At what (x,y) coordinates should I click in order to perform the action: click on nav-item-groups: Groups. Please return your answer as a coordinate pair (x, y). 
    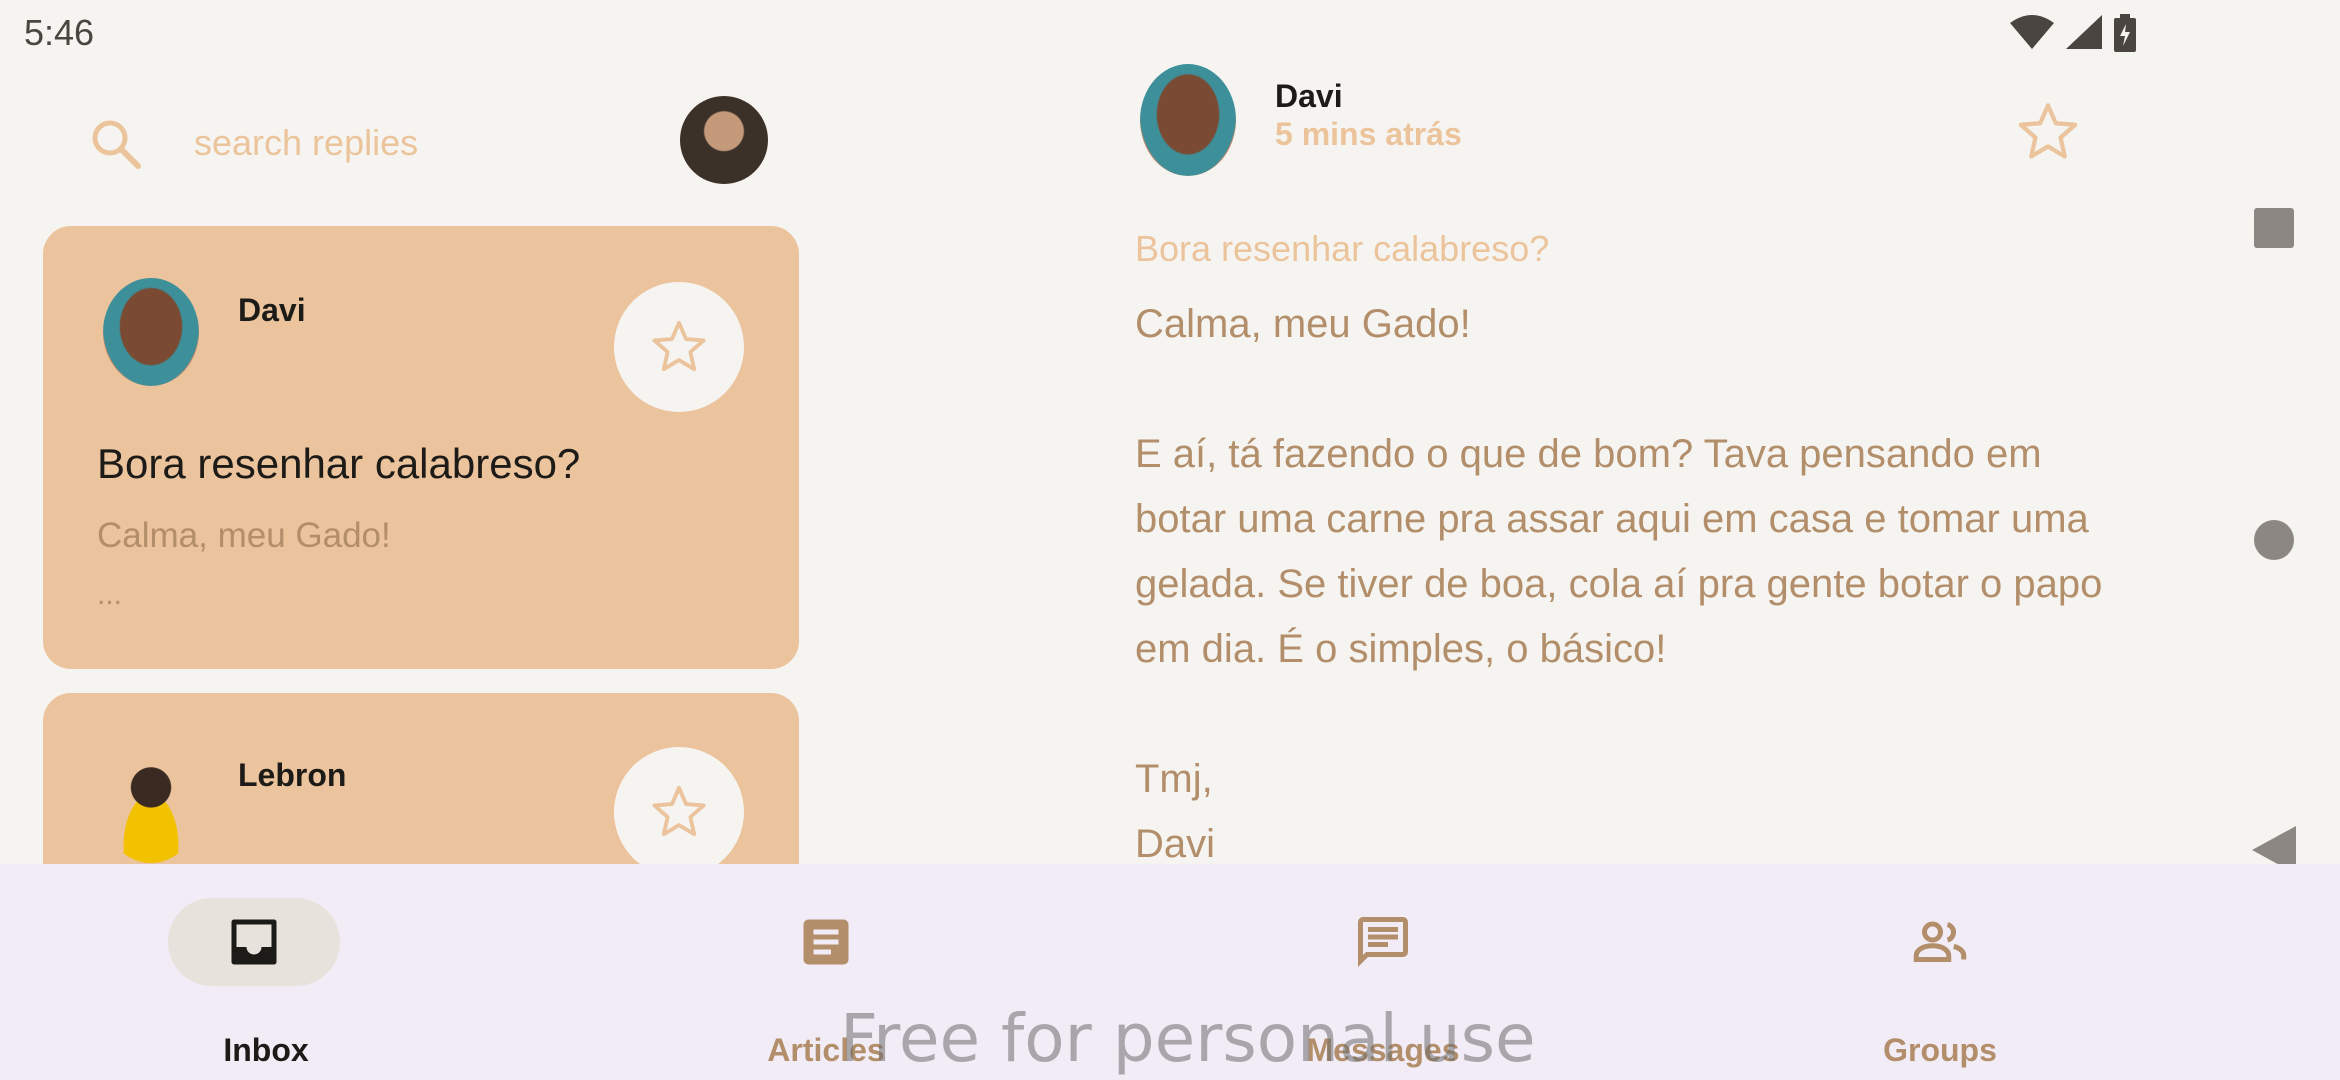
    Looking at the image, I should click on (1940, 983).